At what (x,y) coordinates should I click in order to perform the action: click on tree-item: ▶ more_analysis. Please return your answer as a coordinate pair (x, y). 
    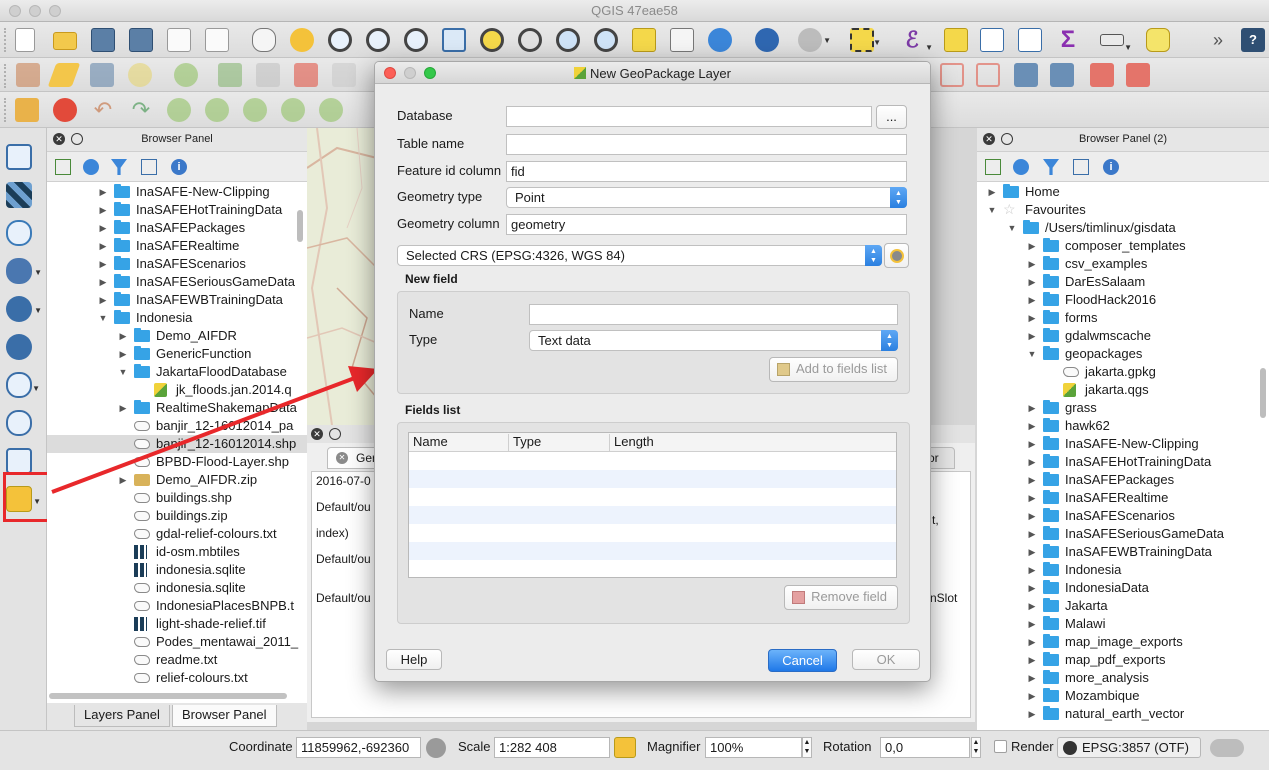
    Looking at the image, I should click on (1123, 678).